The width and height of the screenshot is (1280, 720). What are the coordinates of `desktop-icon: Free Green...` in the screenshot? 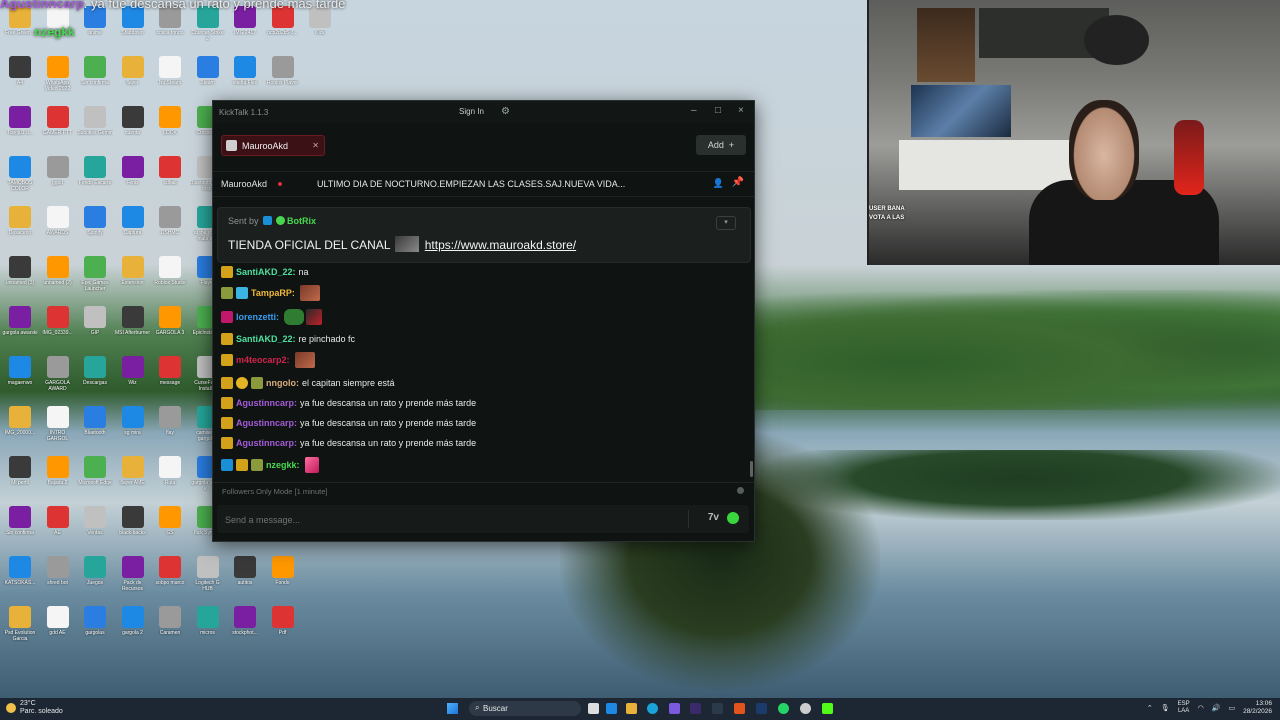 It's located at (20, 30).